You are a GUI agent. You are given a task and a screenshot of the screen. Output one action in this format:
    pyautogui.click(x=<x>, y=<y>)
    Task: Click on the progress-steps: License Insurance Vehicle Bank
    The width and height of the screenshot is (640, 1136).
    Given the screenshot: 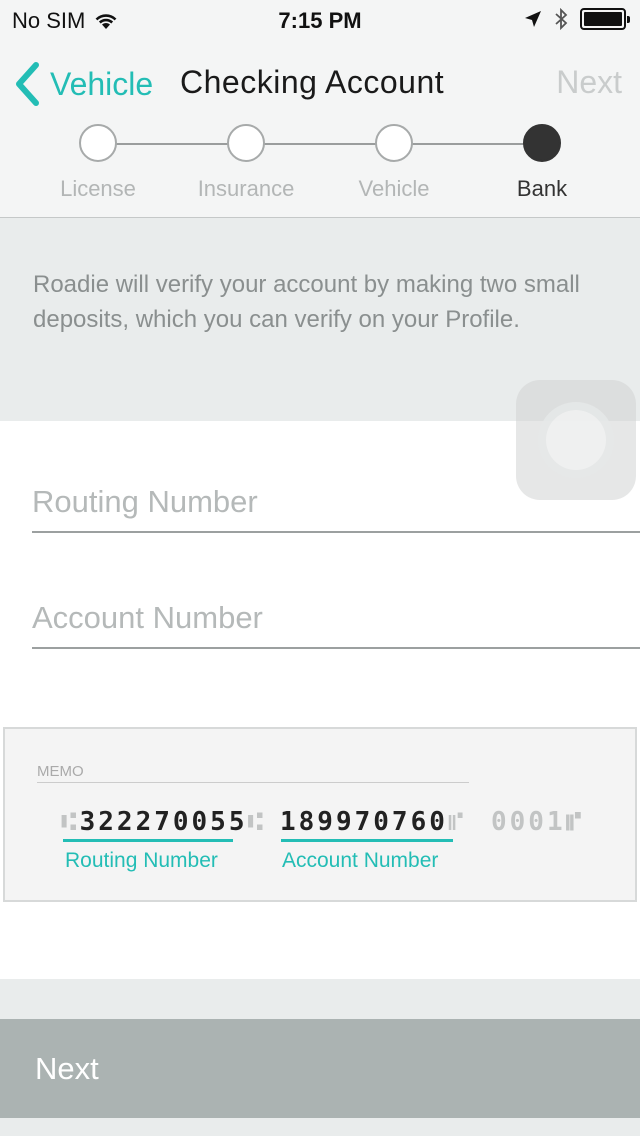 What is the action you would take?
    pyautogui.click(x=320, y=169)
    